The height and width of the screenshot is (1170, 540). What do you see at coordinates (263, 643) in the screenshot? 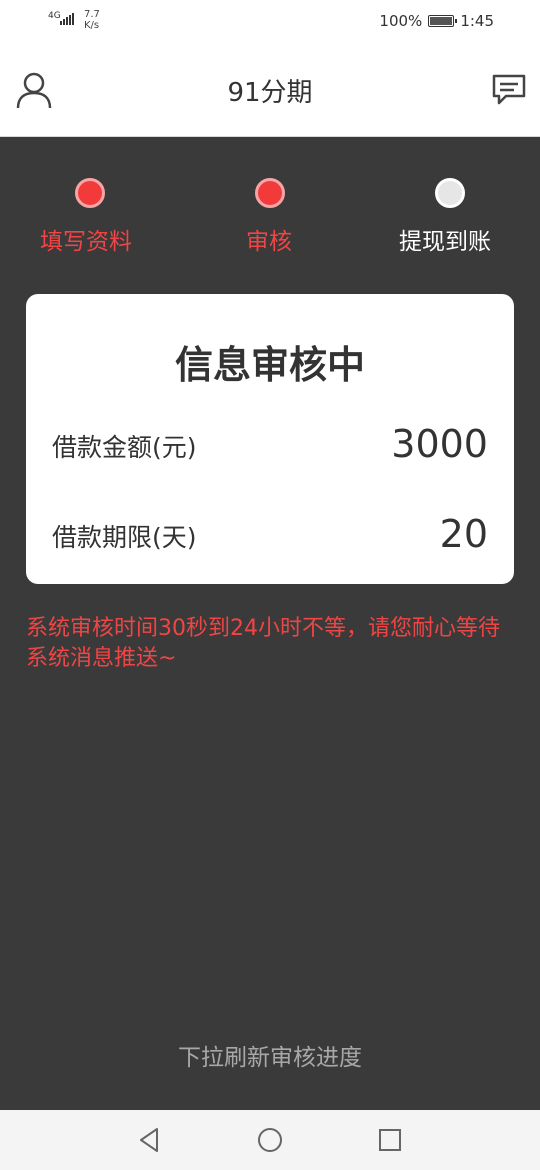
I see `review-notice: 系统审核时间30秒到24小时不等，请您耐心等待系统消息推送~` at bounding box center [263, 643].